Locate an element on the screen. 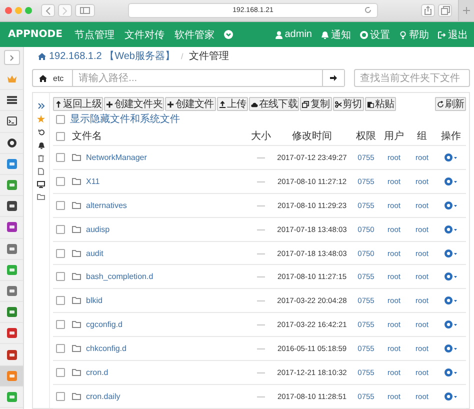 This screenshot has height=409, width=474. folder-link: audit is located at coordinates (95, 253).